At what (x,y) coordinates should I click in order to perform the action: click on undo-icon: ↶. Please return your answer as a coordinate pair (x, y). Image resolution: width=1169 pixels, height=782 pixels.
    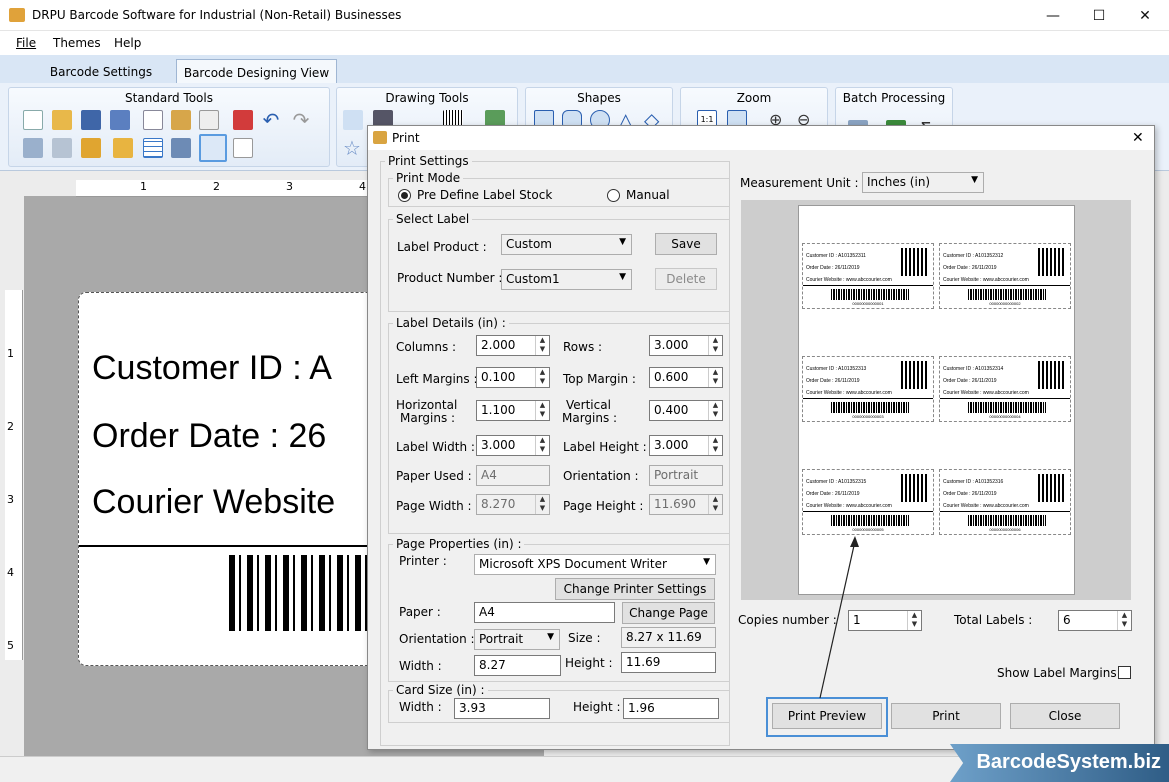
    Looking at the image, I should click on (271, 120).